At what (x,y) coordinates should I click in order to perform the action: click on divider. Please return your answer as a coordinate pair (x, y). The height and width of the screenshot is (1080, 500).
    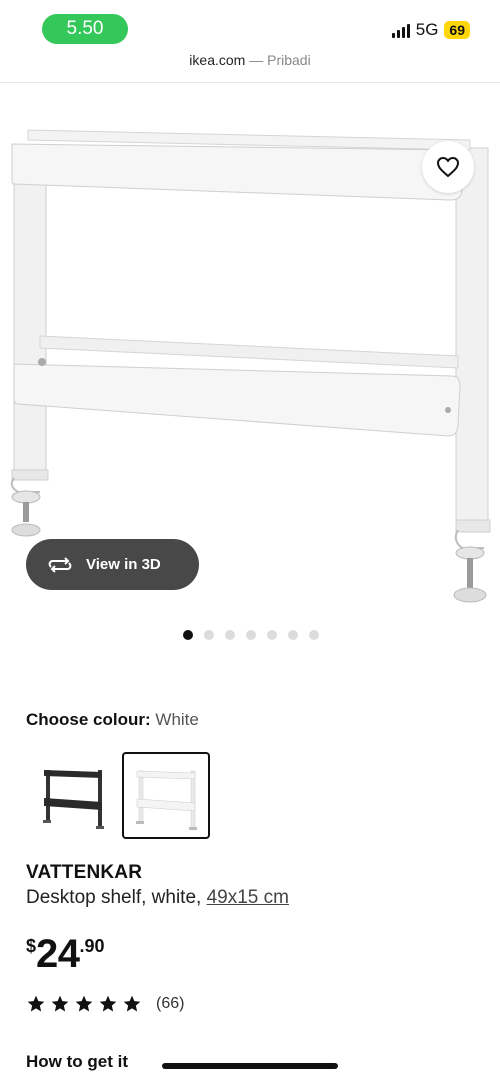
    Looking at the image, I should click on (250, 82).